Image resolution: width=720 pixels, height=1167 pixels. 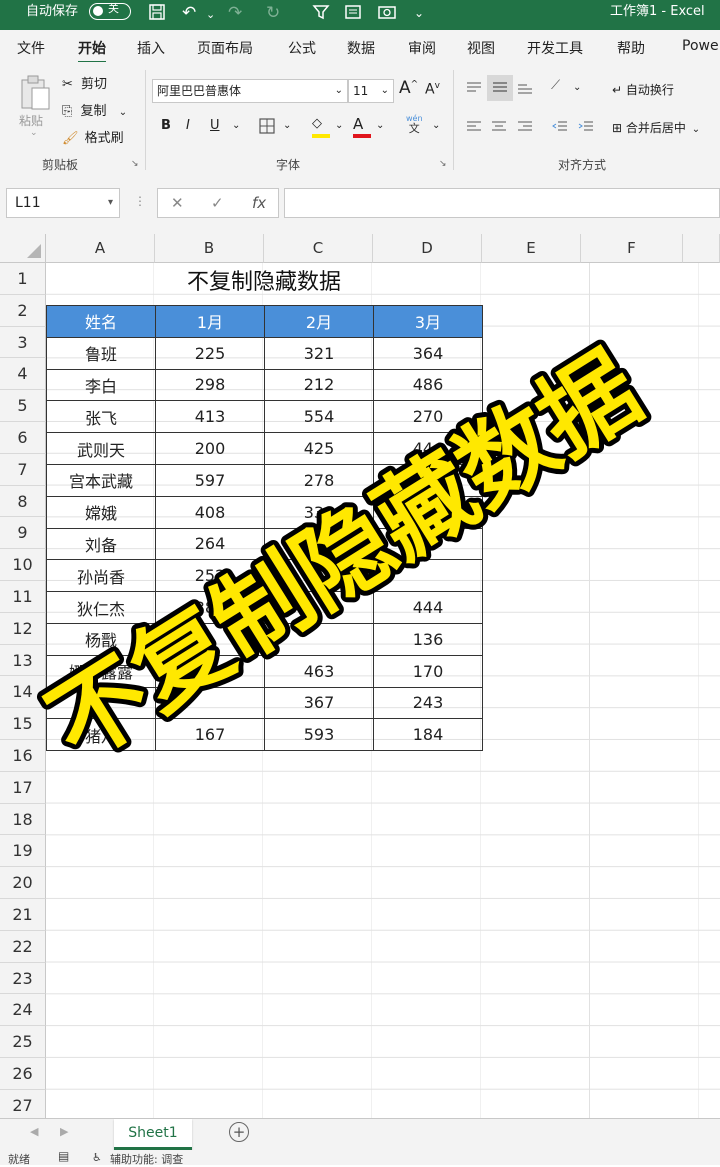 I want to click on fill-color-button: ◇, so click(x=321, y=127).